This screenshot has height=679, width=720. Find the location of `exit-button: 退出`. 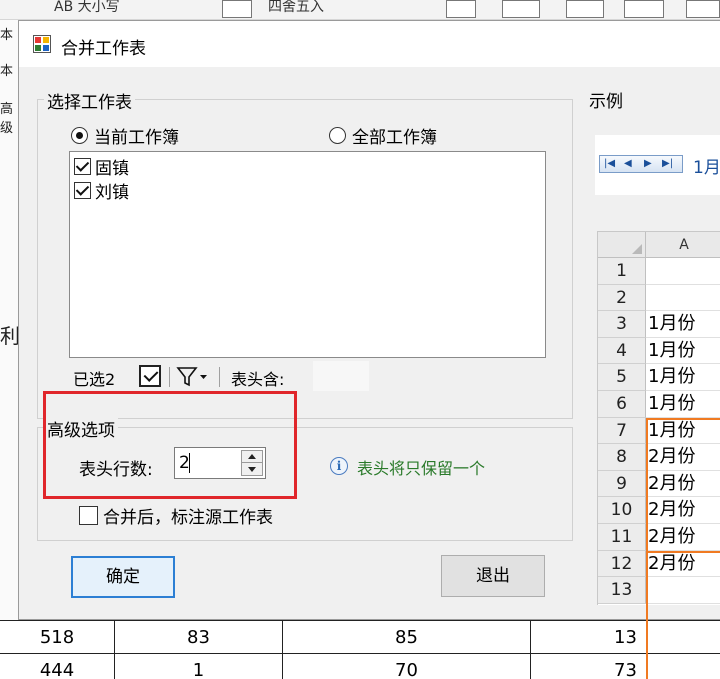

exit-button: 退出 is located at coordinates (493, 576).